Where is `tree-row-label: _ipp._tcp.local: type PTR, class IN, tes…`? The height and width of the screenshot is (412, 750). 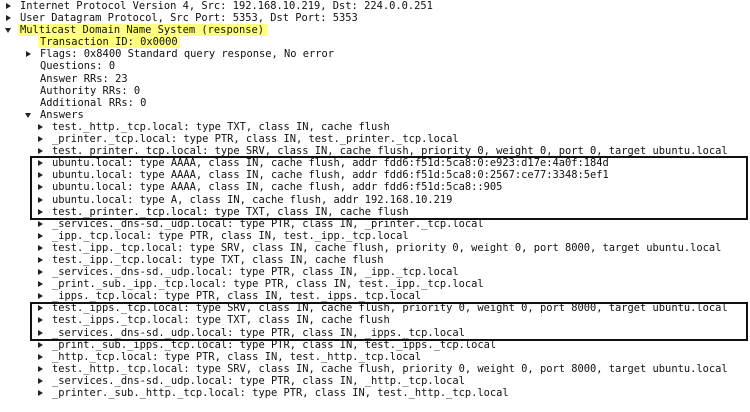
tree-row-label: _ipp._tcp.local: type PTR, class IN, tes… is located at coordinates (230, 235).